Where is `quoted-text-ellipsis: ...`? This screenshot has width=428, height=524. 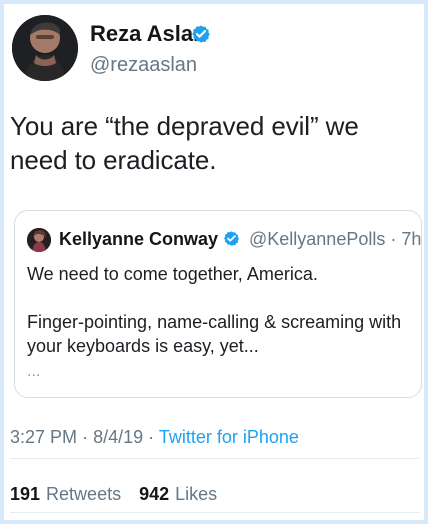
quoted-text-ellipsis: ... is located at coordinates (34, 371).